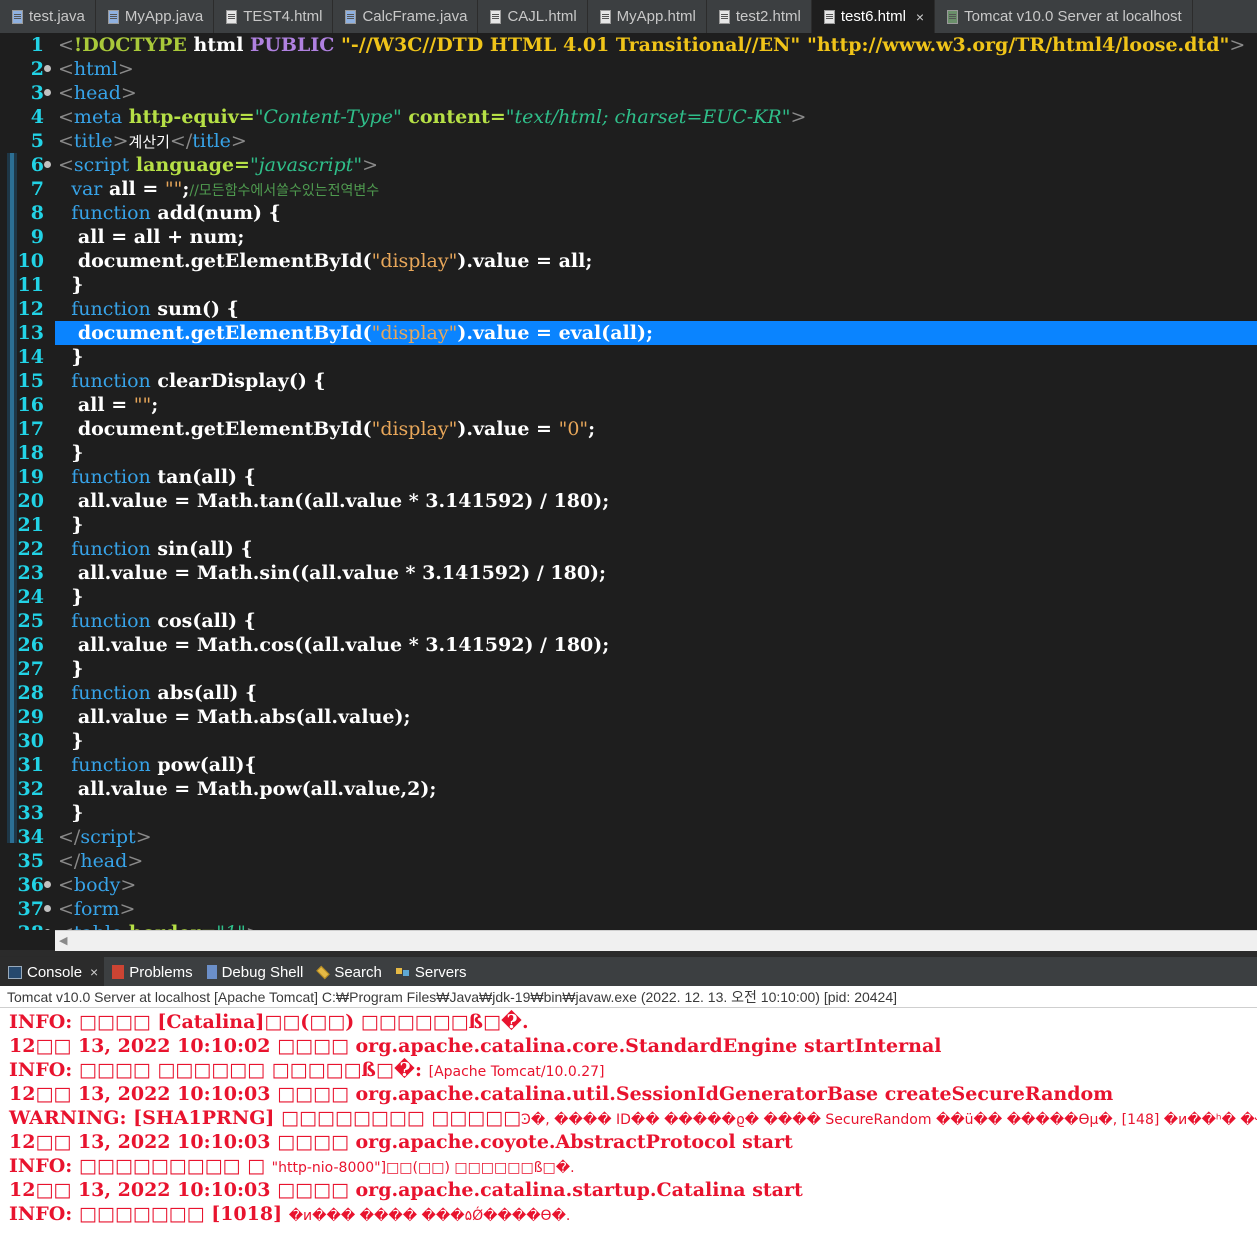 The width and height of the screenshot is (1257, 1237). Describe the element at coordinates (30, 909) in the screenshot. I see `line-number: 37` at that location.